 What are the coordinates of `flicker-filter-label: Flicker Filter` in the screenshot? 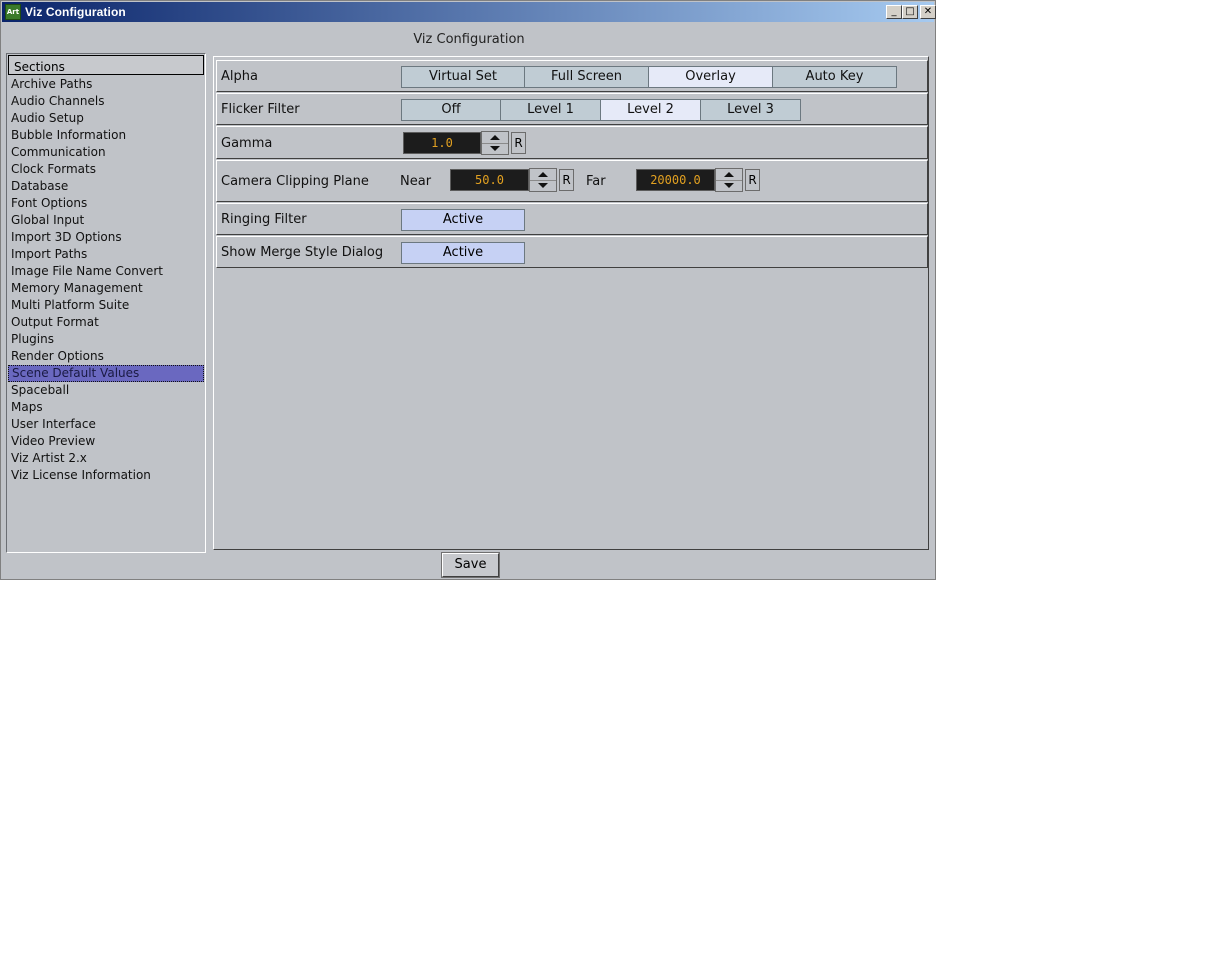 It's located at (260, 109).